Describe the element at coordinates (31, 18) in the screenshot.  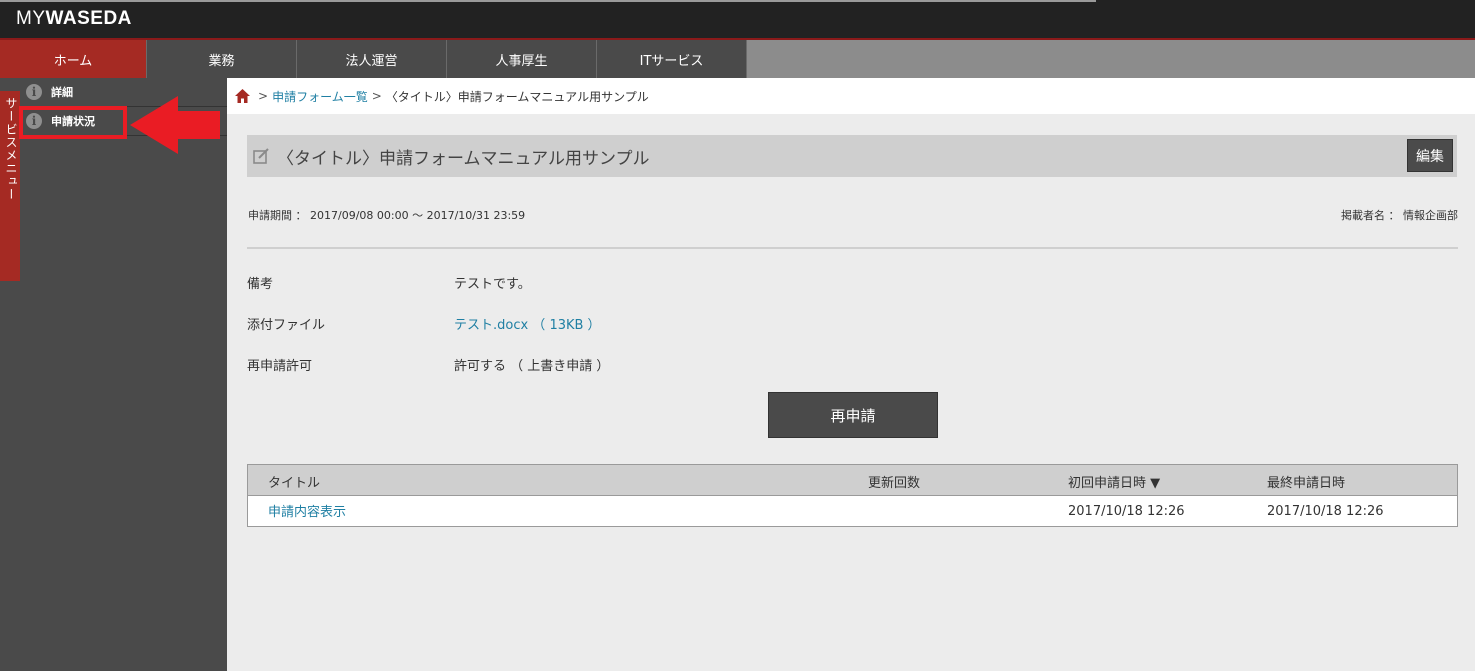
I see `logo-my: MY` at that location.